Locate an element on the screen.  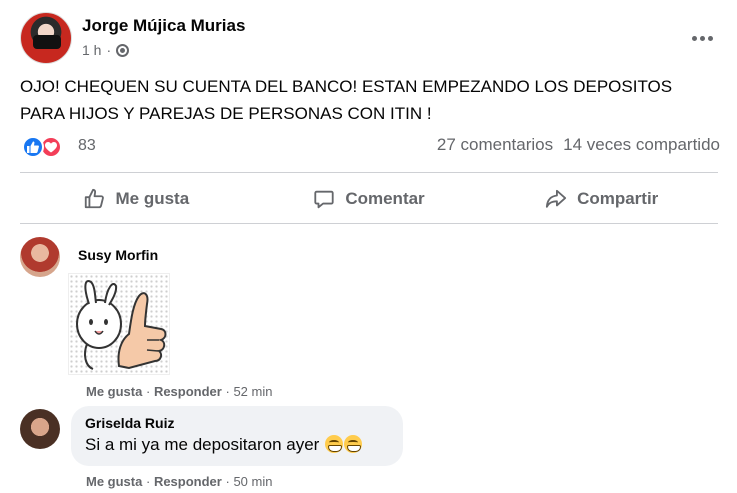
bunny-thumbs-up-sticker is located at coordinates (121, 325).